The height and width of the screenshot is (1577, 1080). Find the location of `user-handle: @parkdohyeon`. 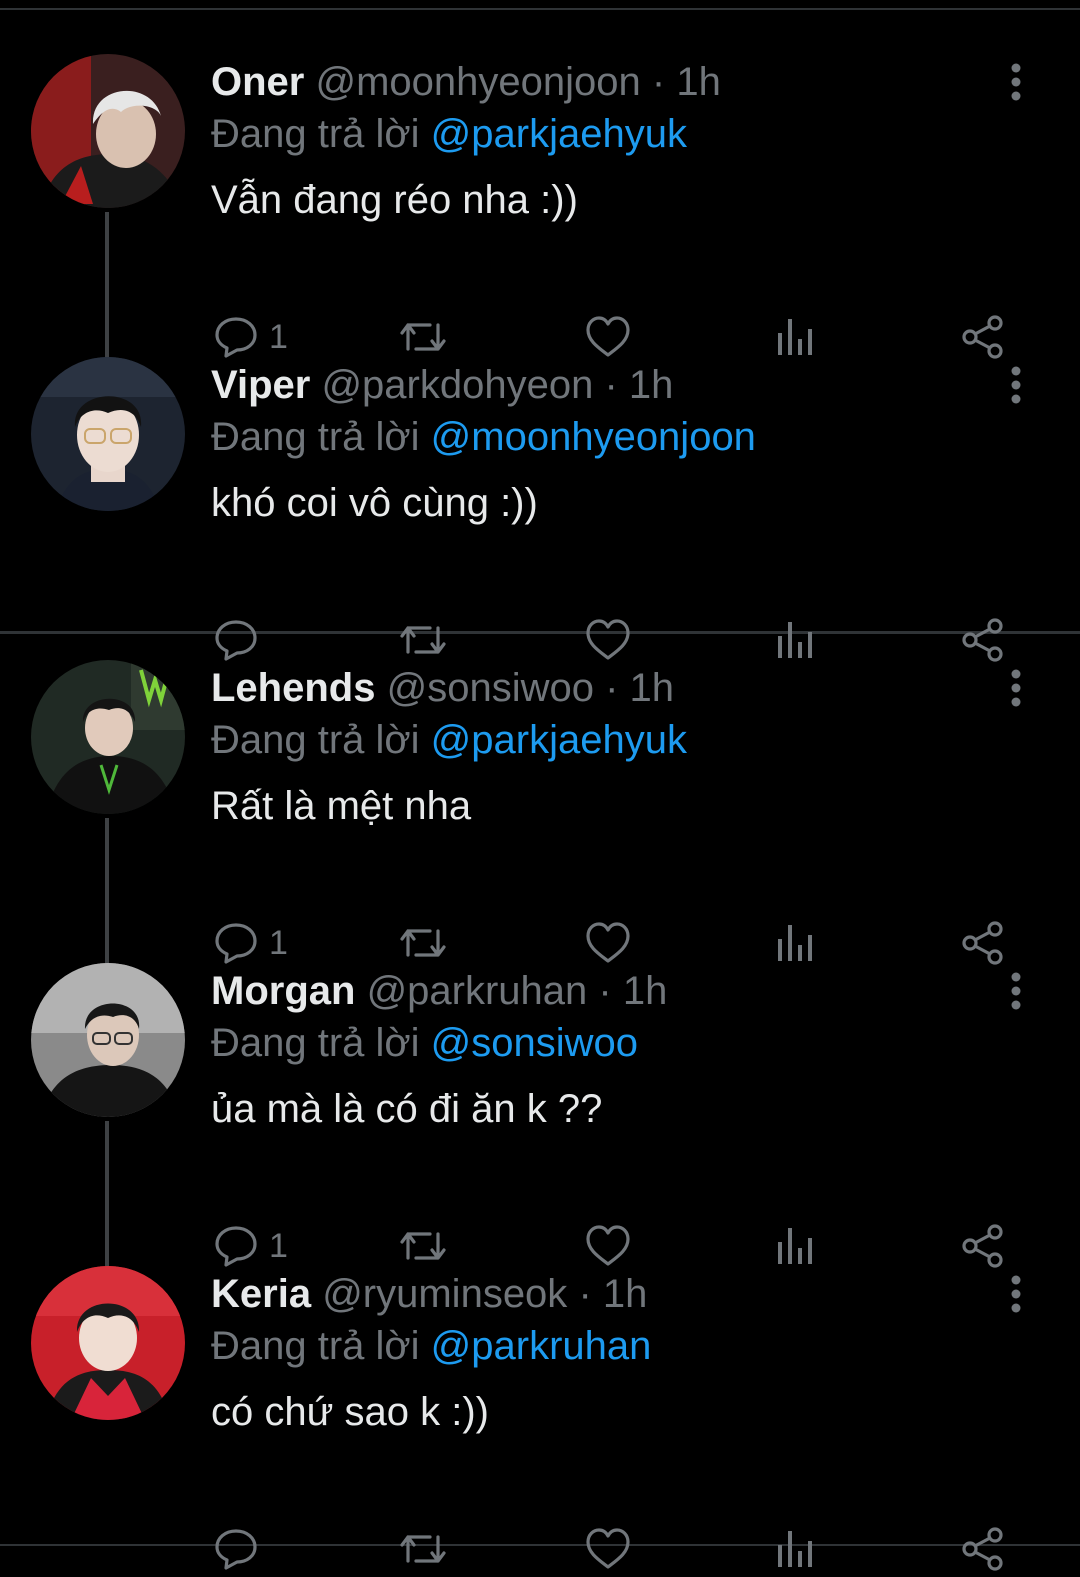

user-handle: @parkdohyeon is located at coordinates (457, 385).